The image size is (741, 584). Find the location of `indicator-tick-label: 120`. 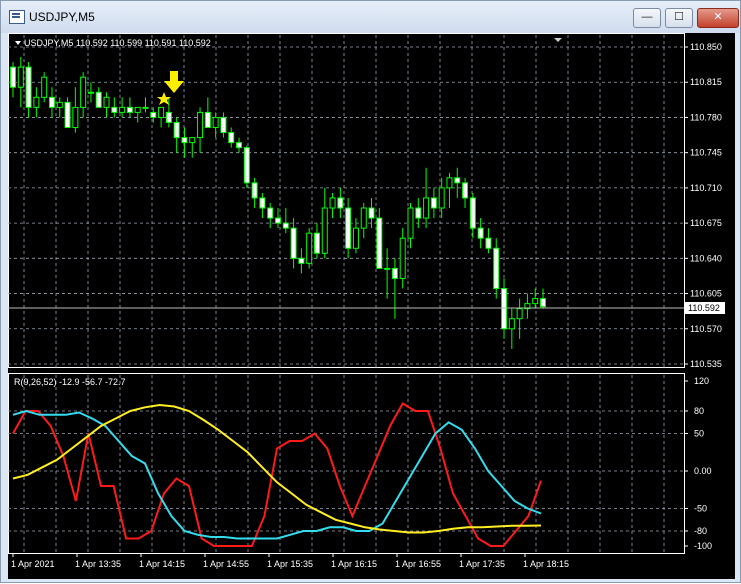

indicator-tick-label: 120 is located at coordinates (701, 381).